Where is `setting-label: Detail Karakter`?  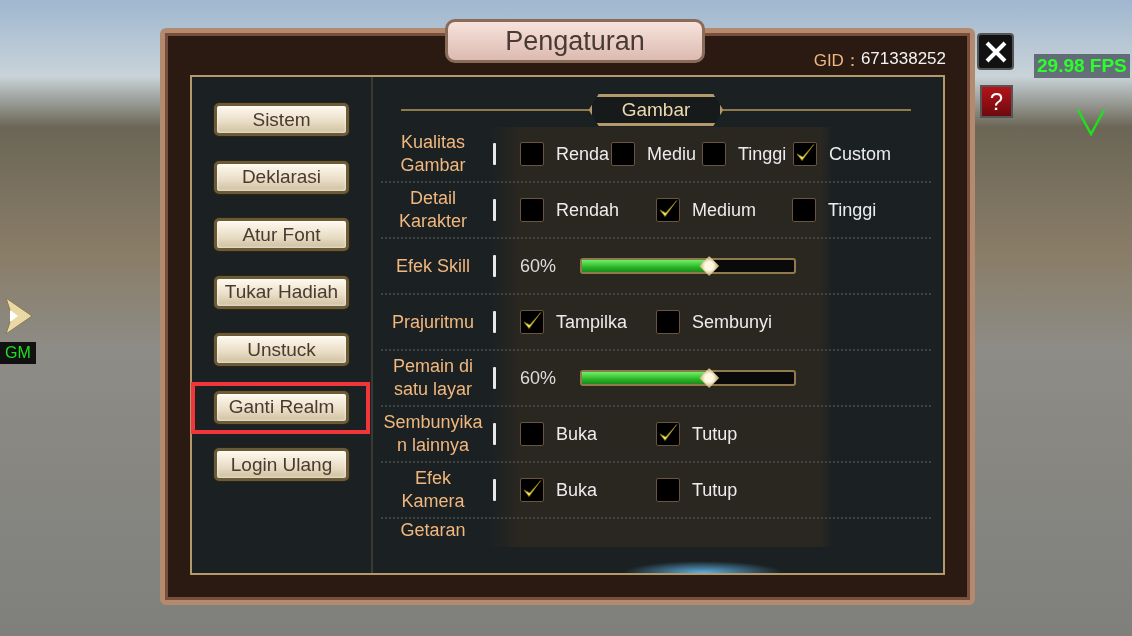 setting-label: Detail Karakter is located at coordinates (433, 210).